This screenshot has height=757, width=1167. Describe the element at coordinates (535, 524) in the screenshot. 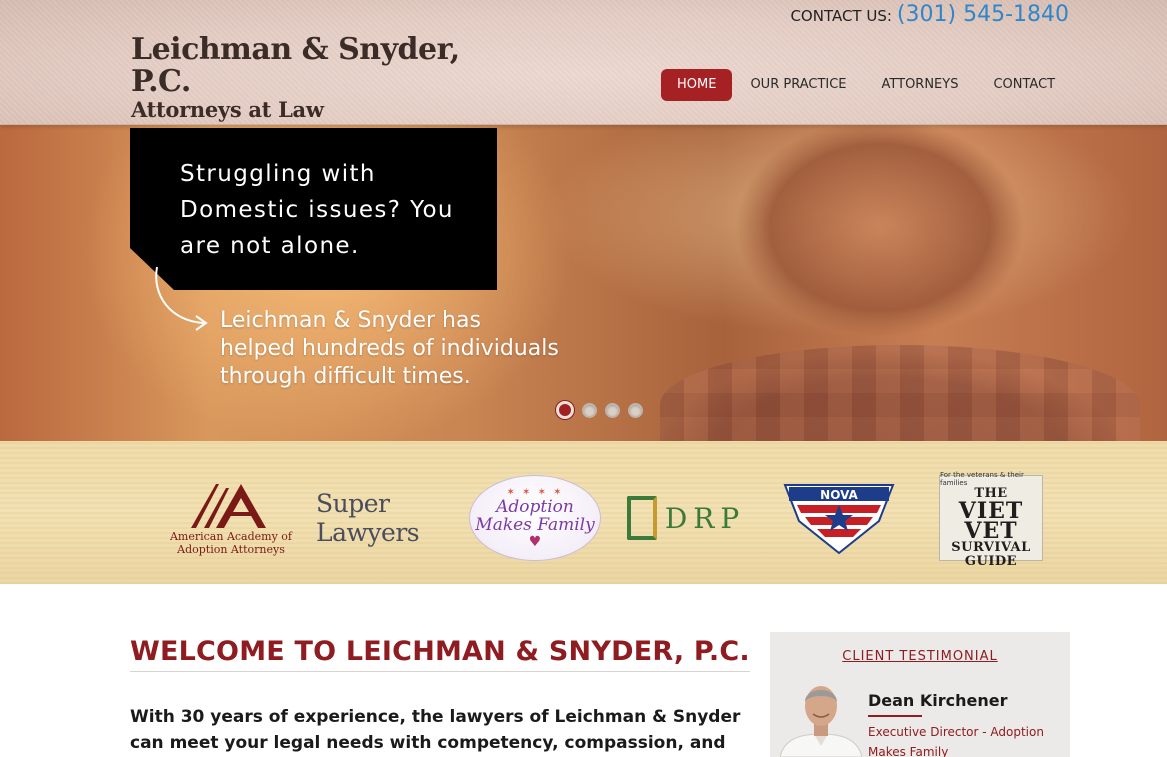

I see `adoption-line-2: Makes Family` at that location.